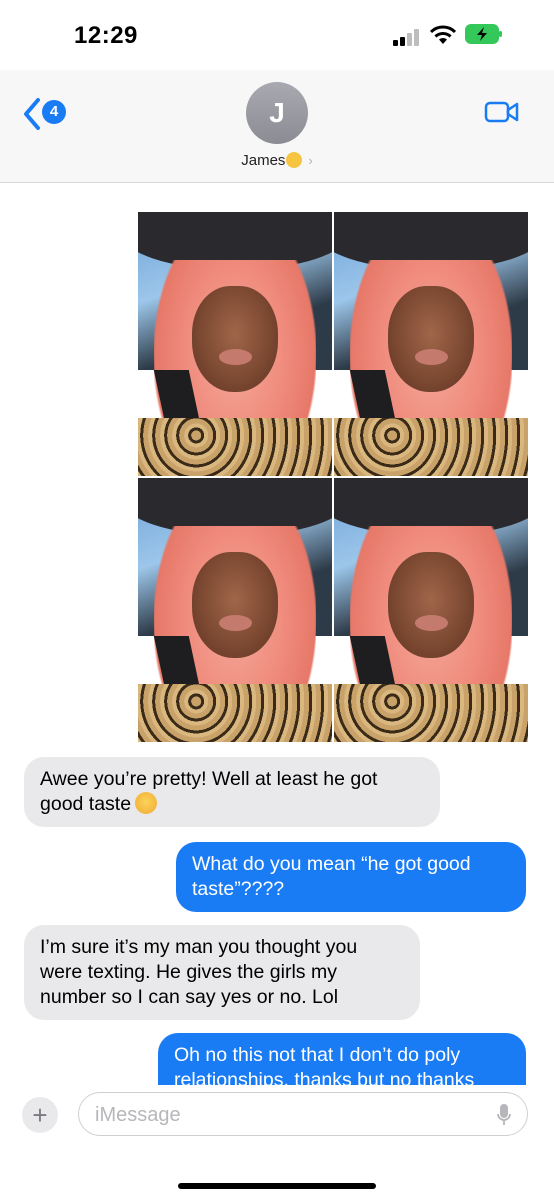 This screenshot has height=1200, width=554. Describe the element at coordinates (331, 876) in the screenshot. I see `message-text: What do you mean “he got good taste”????` at that location.